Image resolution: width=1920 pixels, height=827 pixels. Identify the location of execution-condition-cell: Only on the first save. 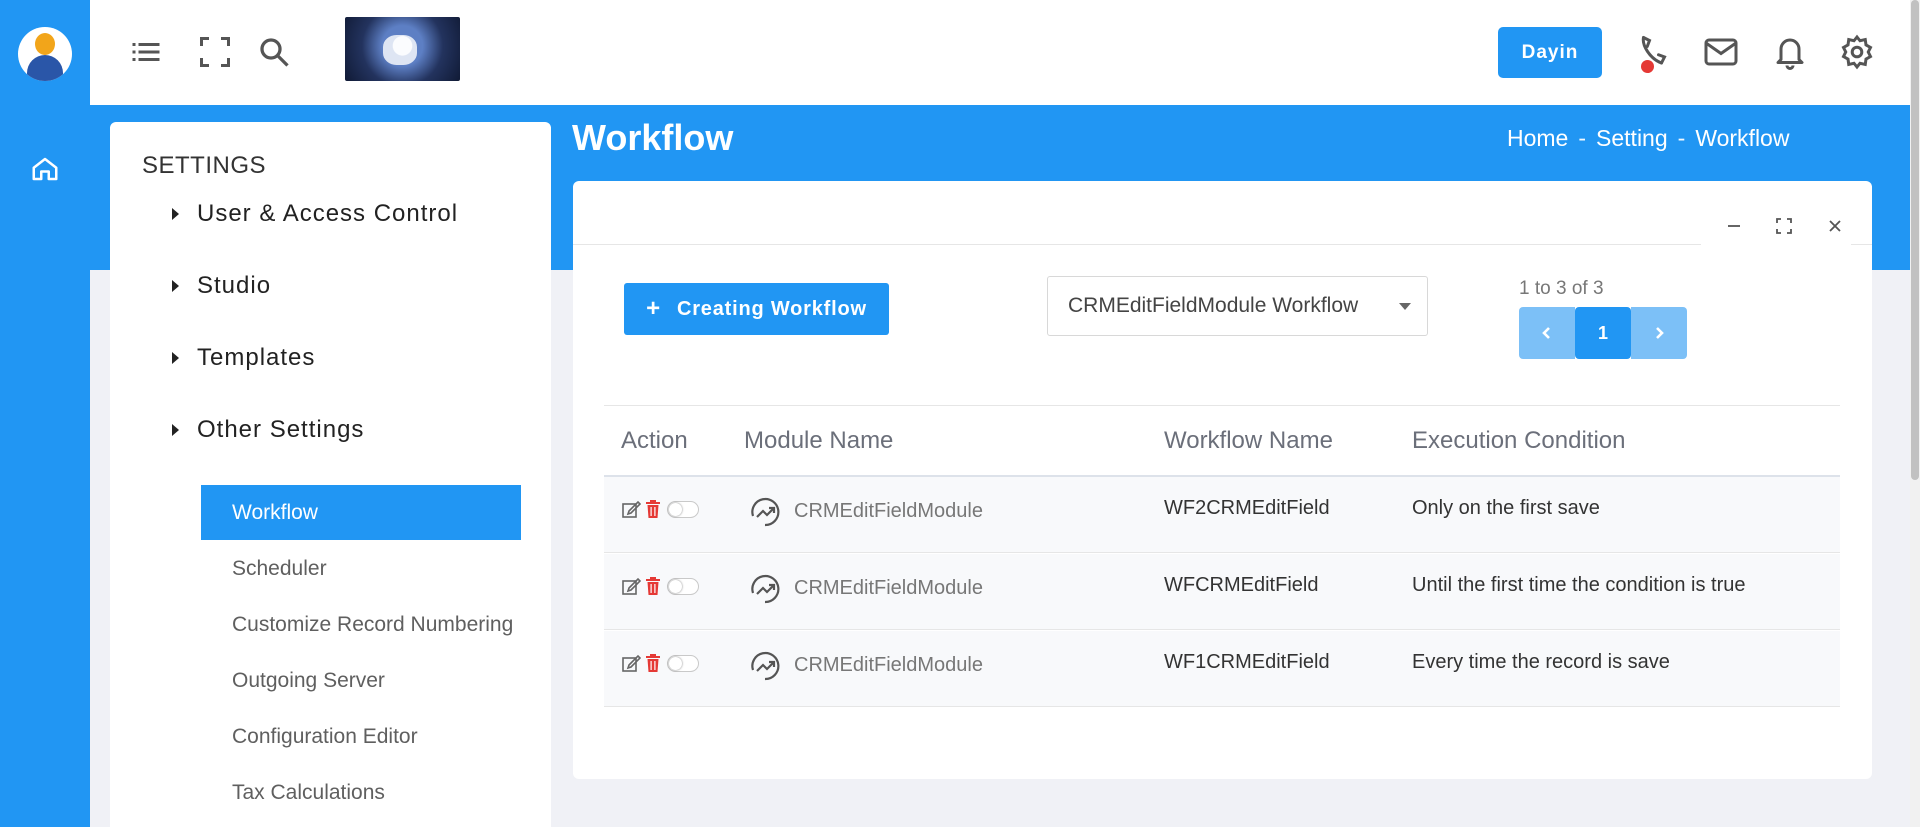
(1506, 508).